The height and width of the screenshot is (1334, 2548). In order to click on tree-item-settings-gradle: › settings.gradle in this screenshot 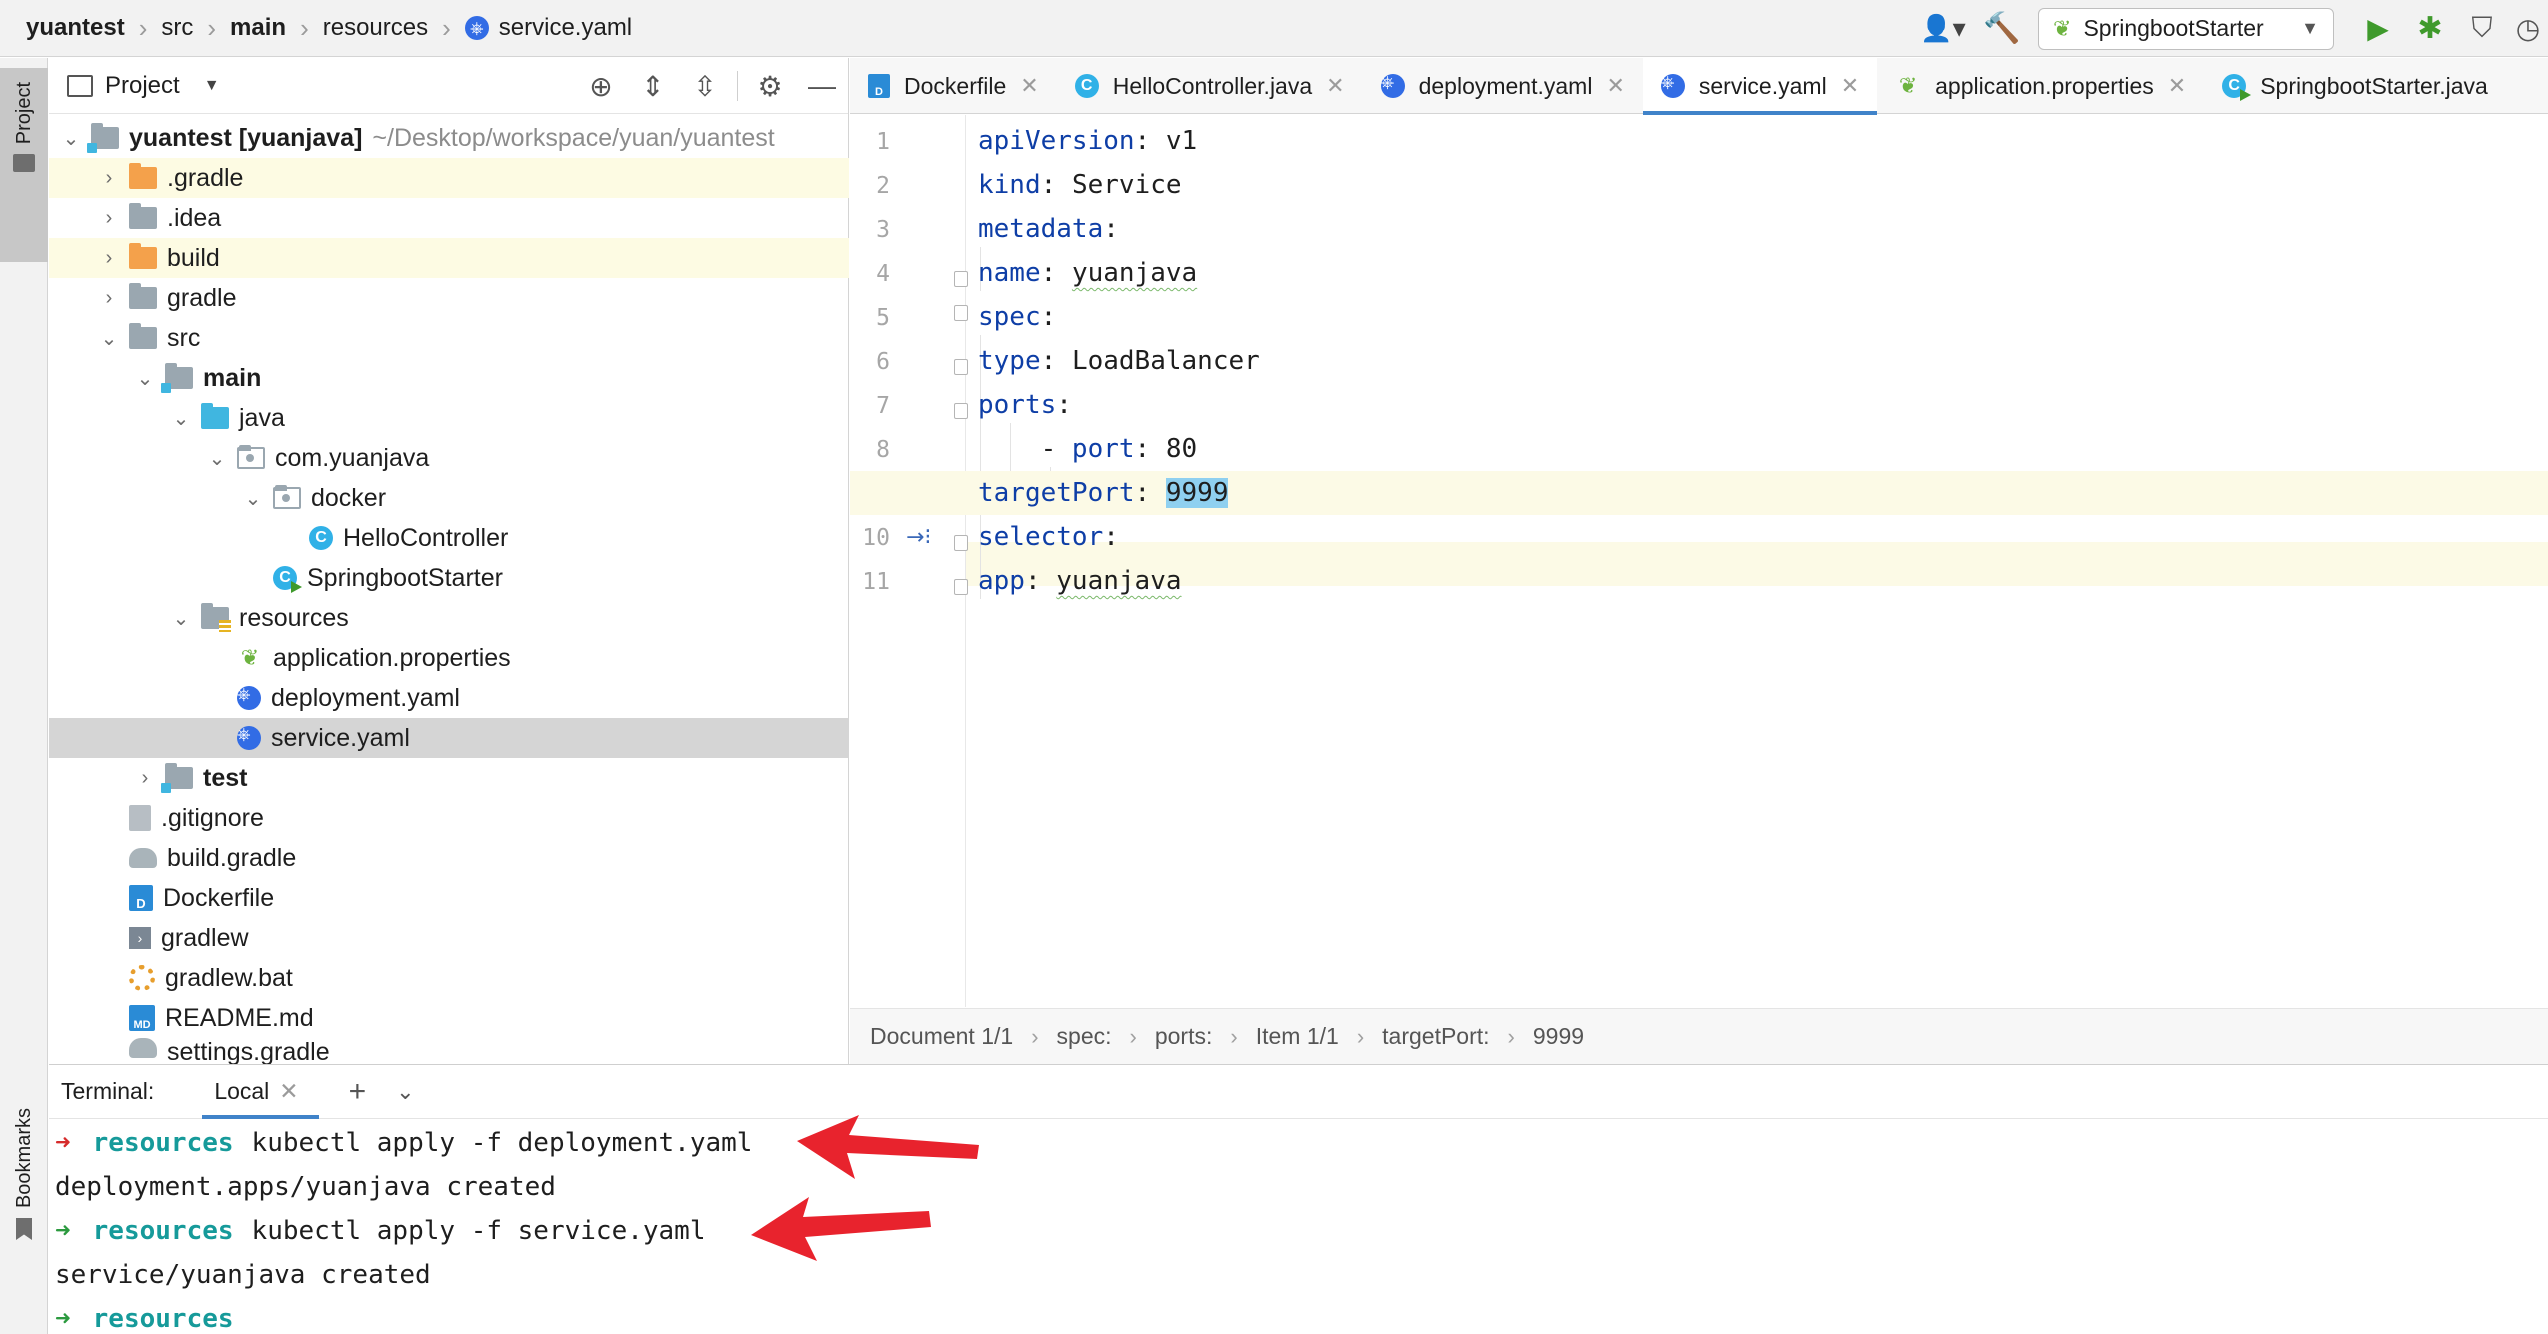, I will do `click(449, 1051)`.